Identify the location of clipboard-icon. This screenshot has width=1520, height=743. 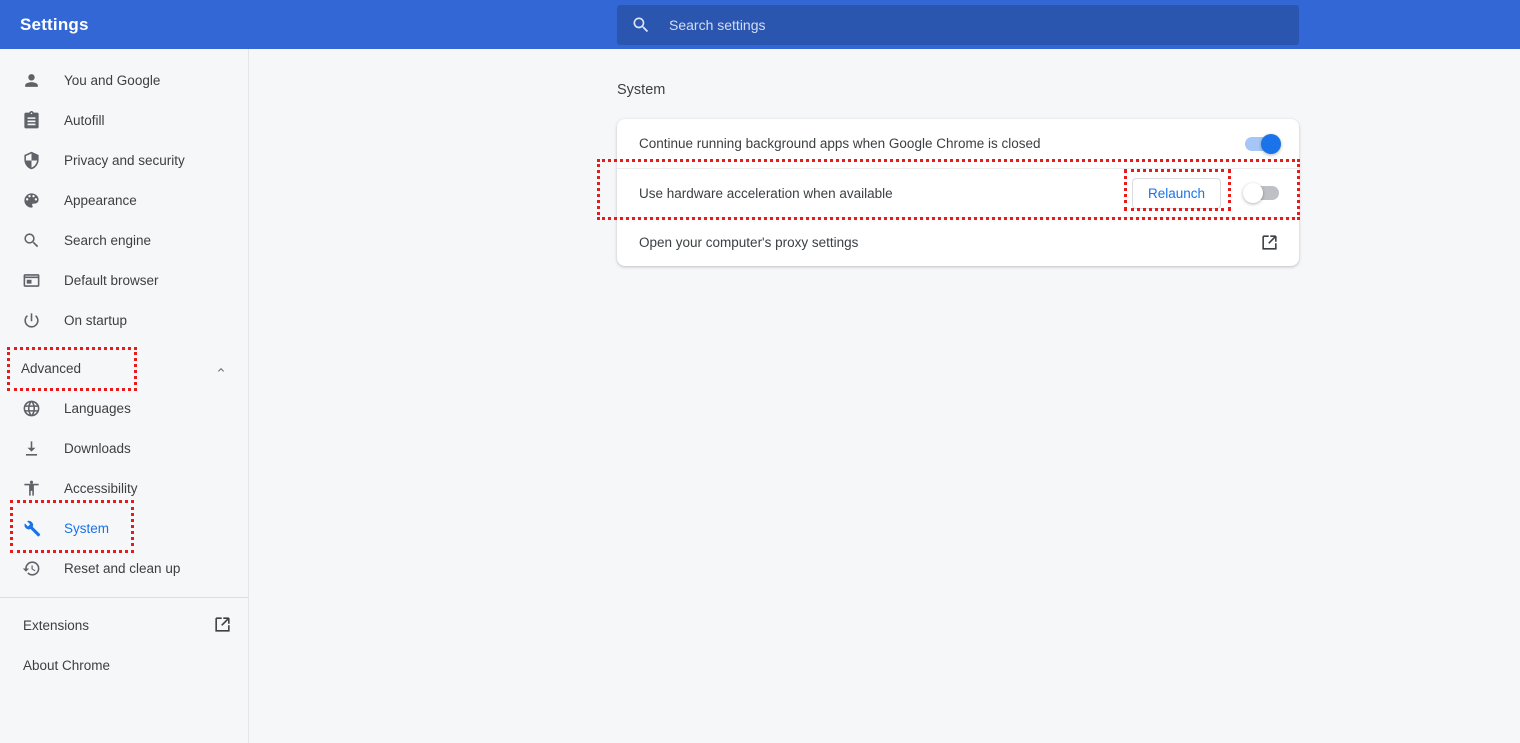
(31, 120).